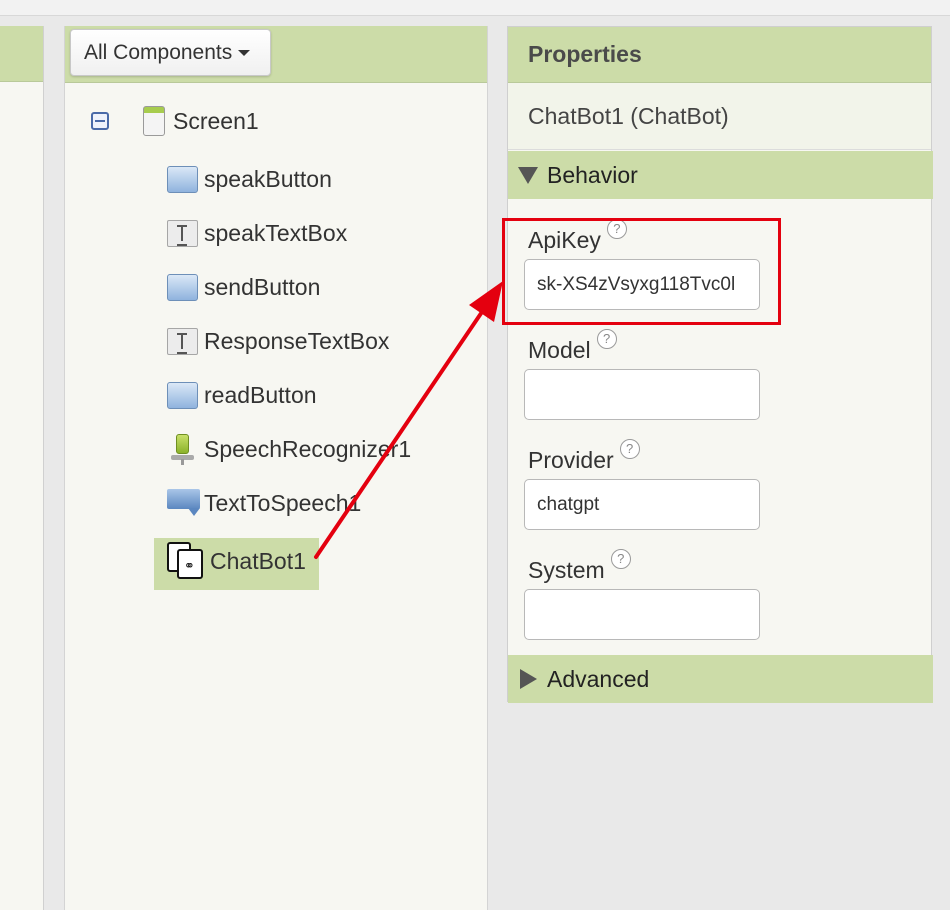 This screenshot has height=910, width=950. Describe the element at coordinates (486, 301) in the screenshot. I see `arrow-head` at that location.